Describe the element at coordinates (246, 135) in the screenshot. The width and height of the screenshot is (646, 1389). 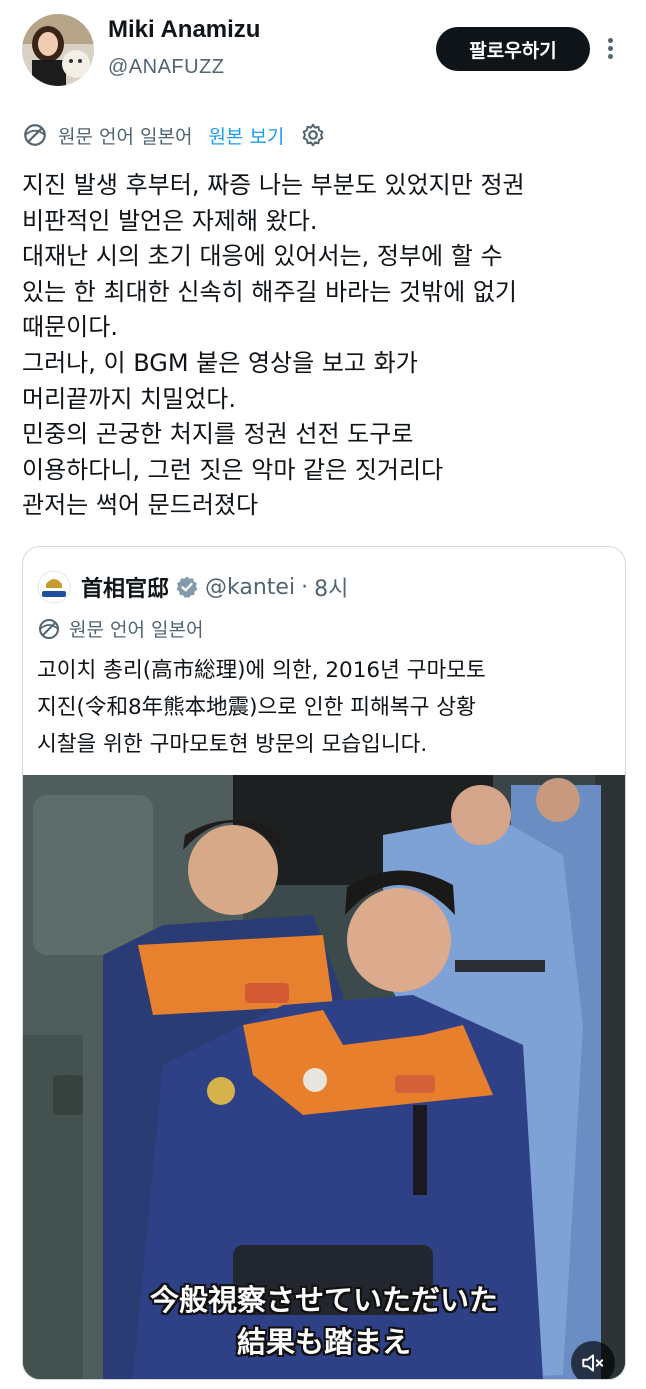
I see `show-original-link: 원본 보기` at that location.